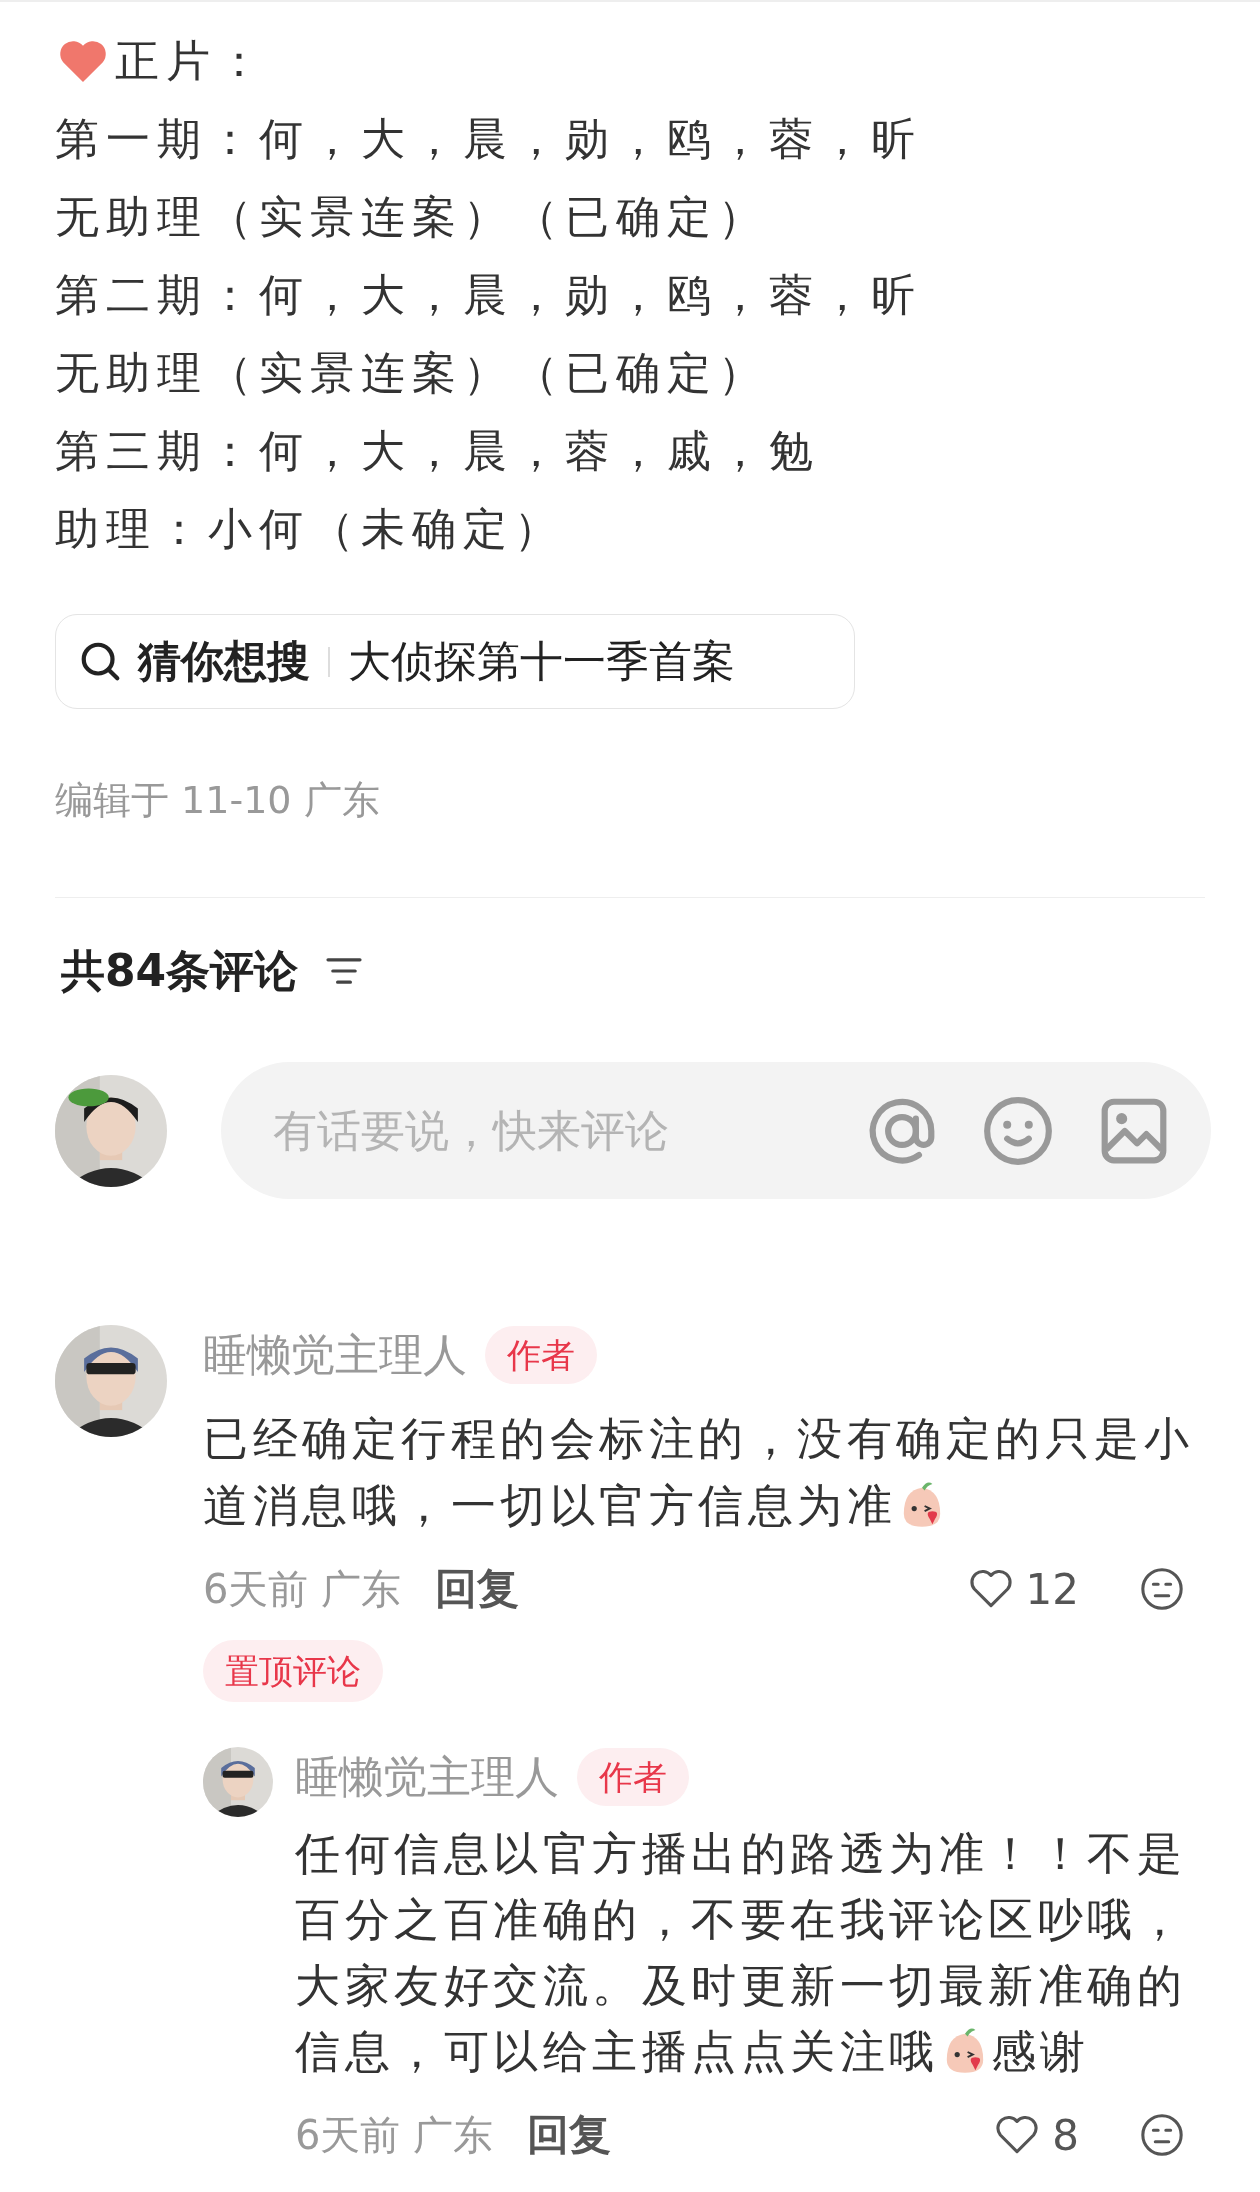 The width and height of the screenshot is (1260, 2192). What do you see at coordinates (740, 1920) in the screenshot?
I see `comment-text: 百分之百准确的，不要在我评论区吵哦，` at bounding box center [740, 1920].